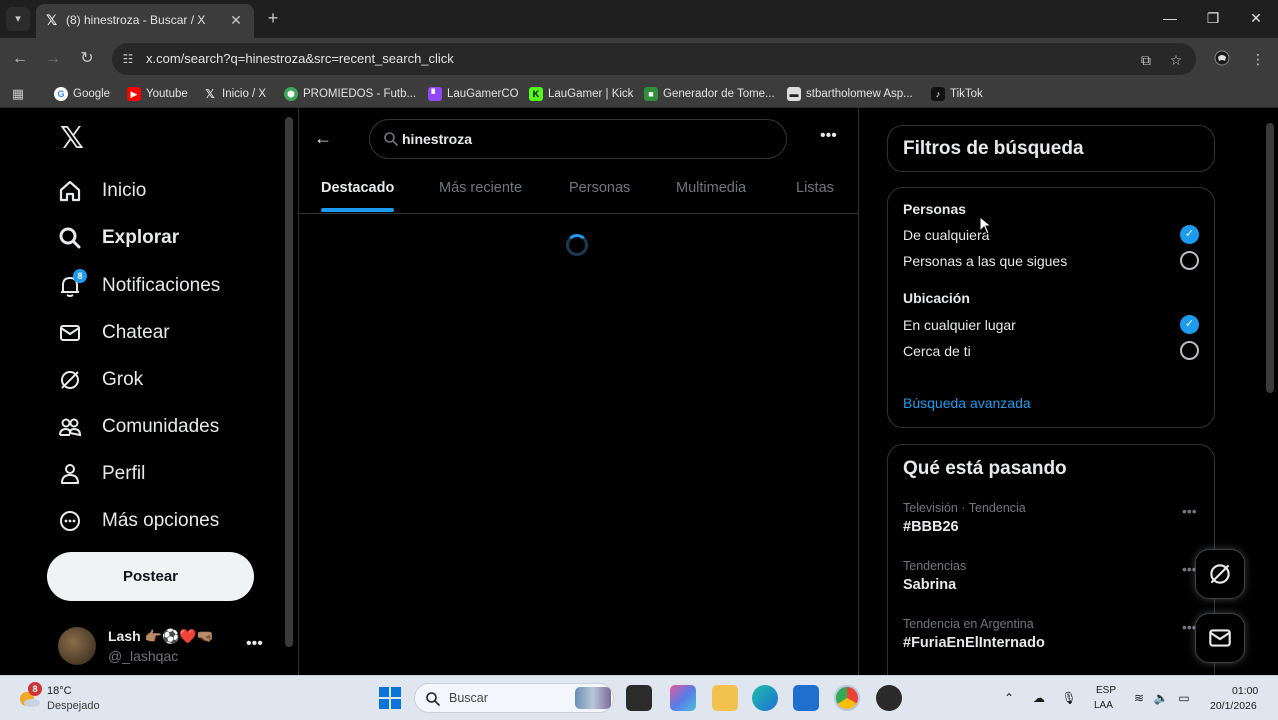  Describe the element at coordinates (101, 191) in the screenshot. I see `nav-item-inicio: Inicio` at that location.